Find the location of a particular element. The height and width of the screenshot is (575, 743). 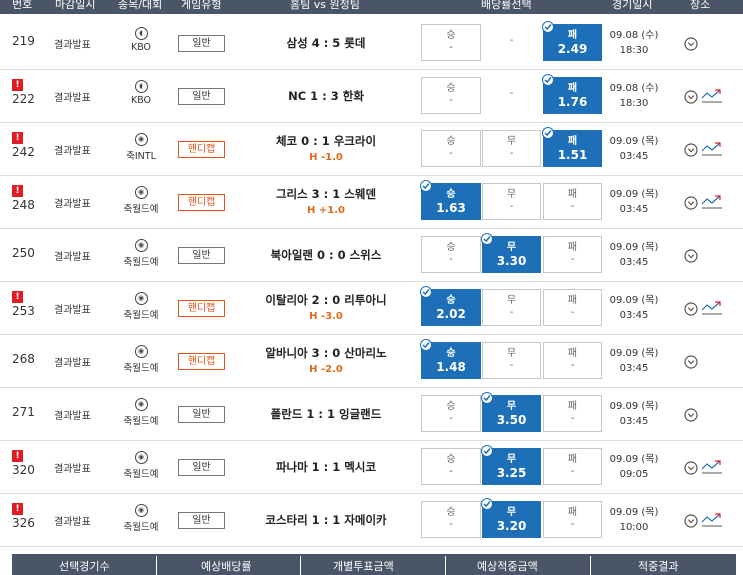

match-teams: 삼성 4 : 5 롯데 is located at coordinates (326, 43).